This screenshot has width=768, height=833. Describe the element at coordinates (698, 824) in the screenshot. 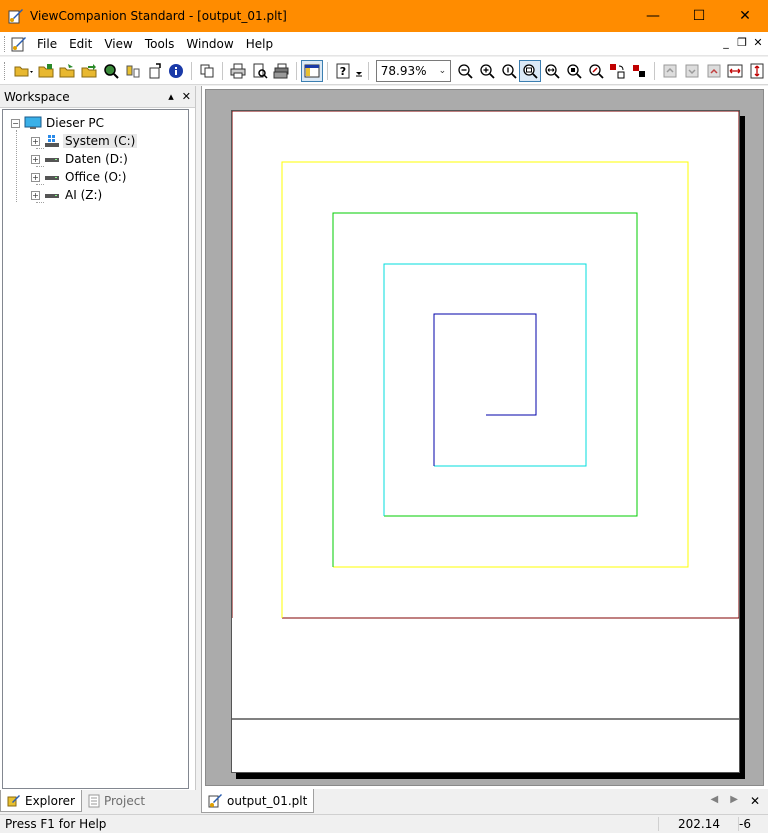

I see `status-x-coordinate: 202.14` at that location.